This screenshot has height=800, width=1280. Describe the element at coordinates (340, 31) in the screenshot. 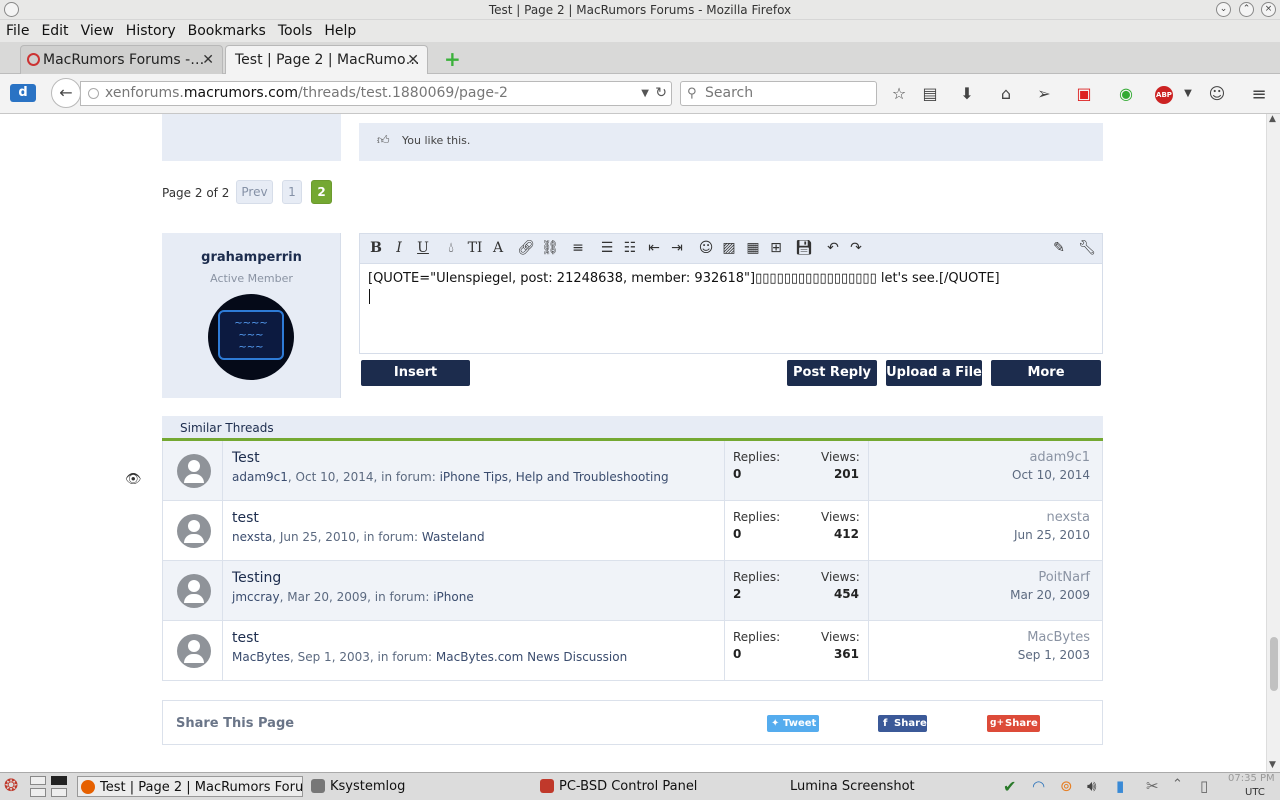

I see `menu-help: Help` at that location.